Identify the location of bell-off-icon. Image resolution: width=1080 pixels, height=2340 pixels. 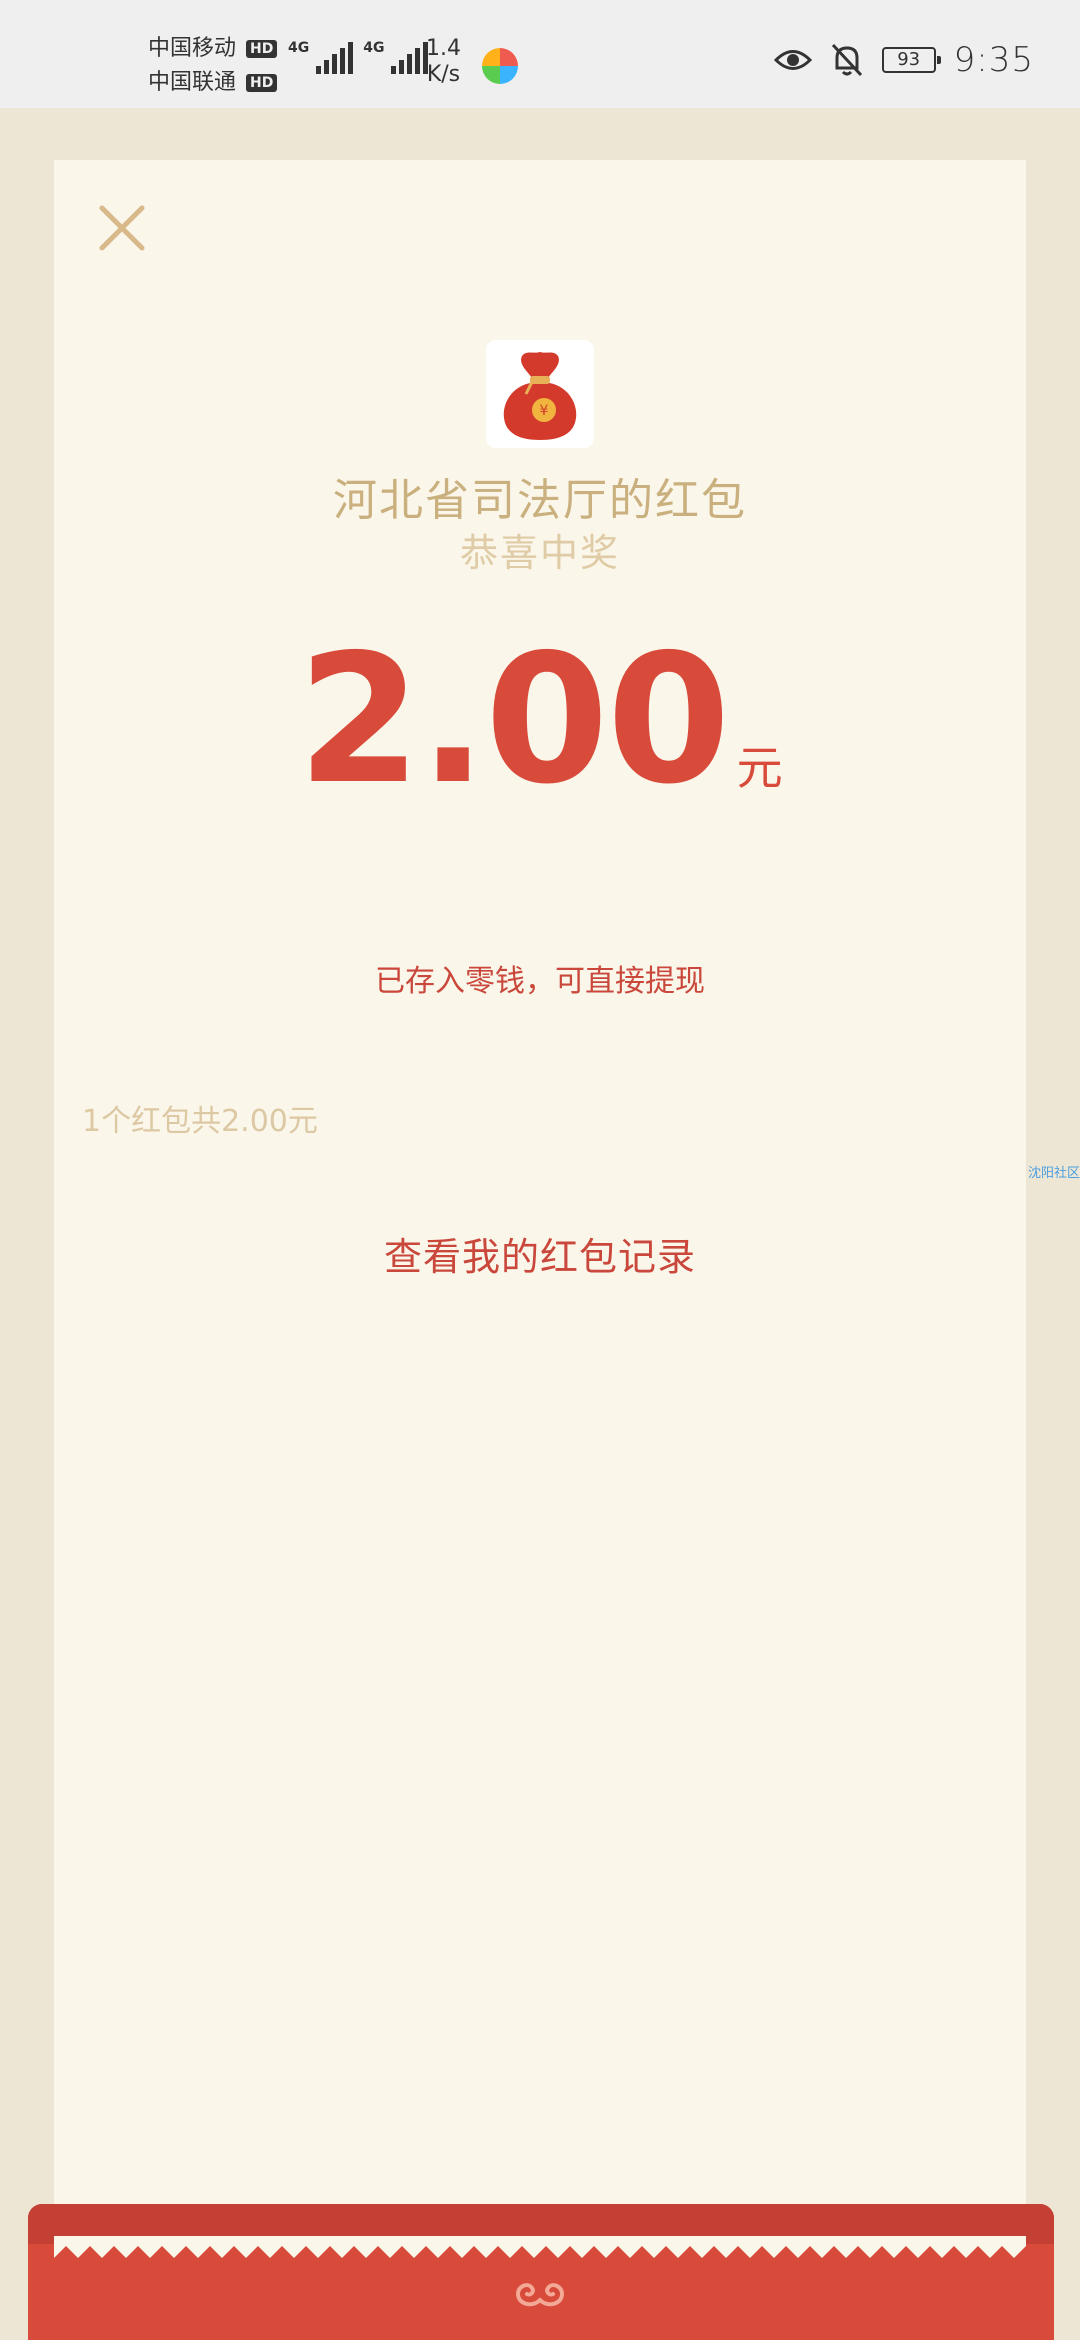
(846, 60).